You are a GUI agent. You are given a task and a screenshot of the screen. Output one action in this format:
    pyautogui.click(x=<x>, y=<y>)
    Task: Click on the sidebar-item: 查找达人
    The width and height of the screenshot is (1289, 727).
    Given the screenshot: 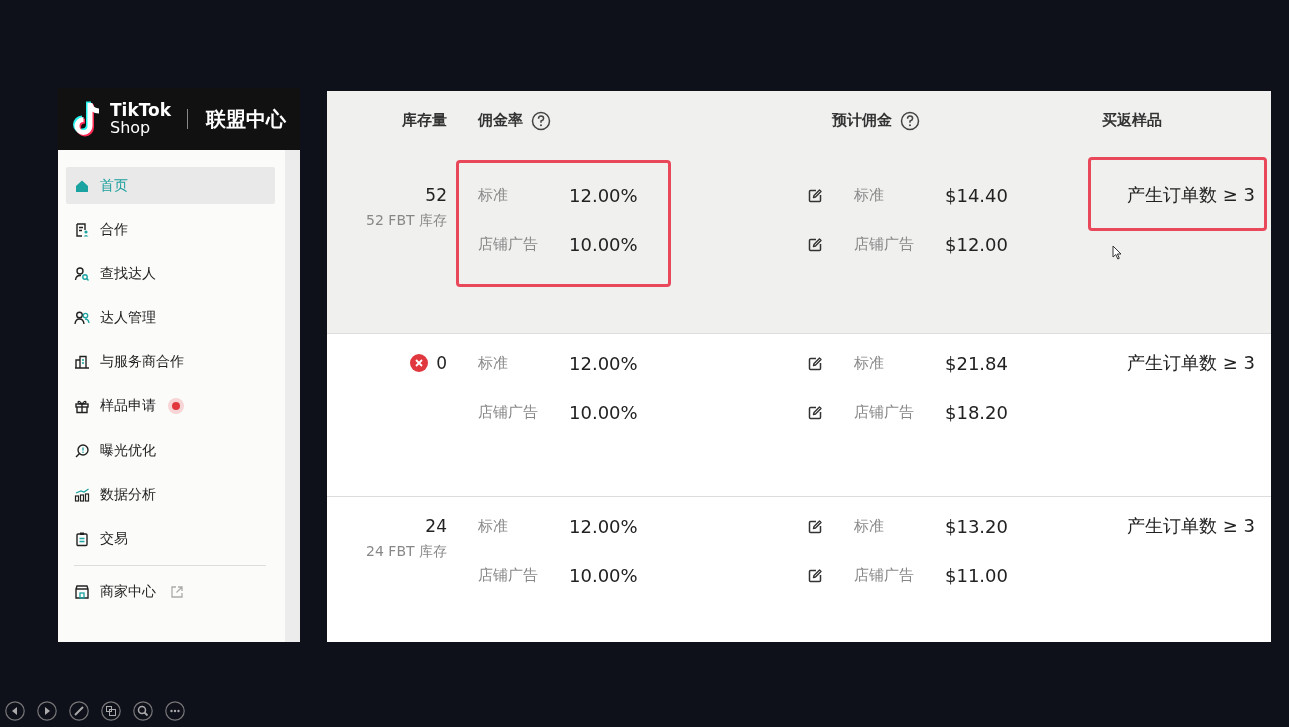 What is the action you would take?
    pyautogui.click(x=170, y=274)
    